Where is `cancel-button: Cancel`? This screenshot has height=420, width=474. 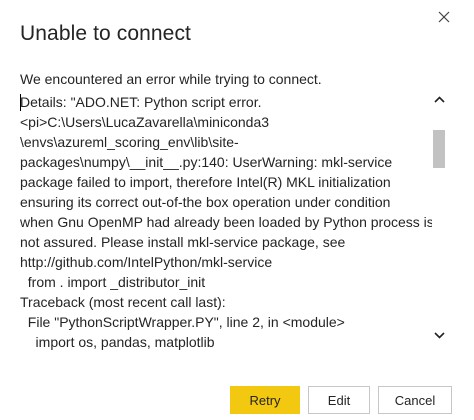 cancel-button: Cancel is located at coordinates (415, 400).